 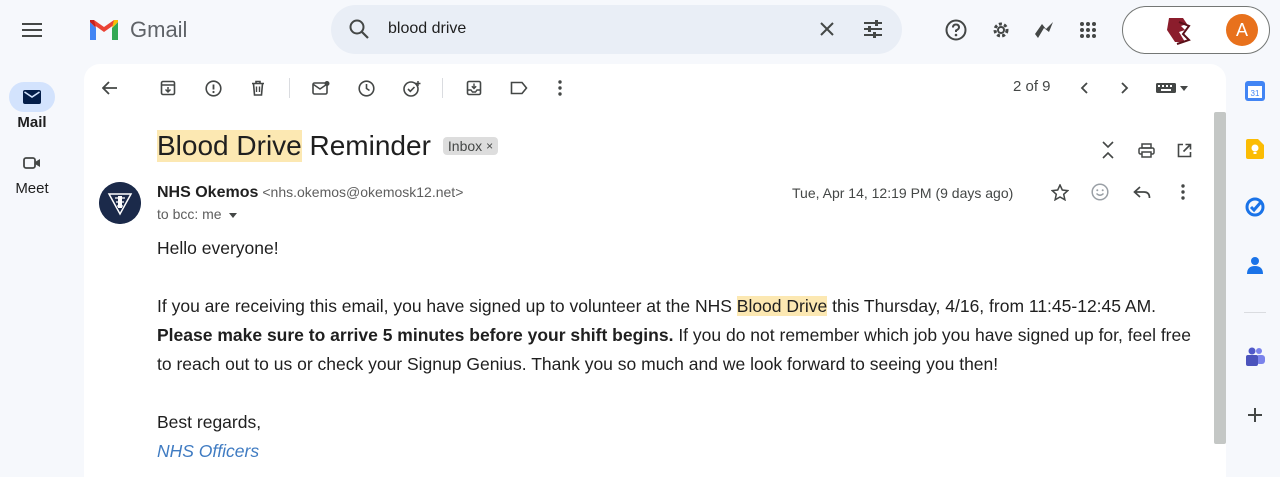 I want to click on search-options-button, so click(x=873, y=29).